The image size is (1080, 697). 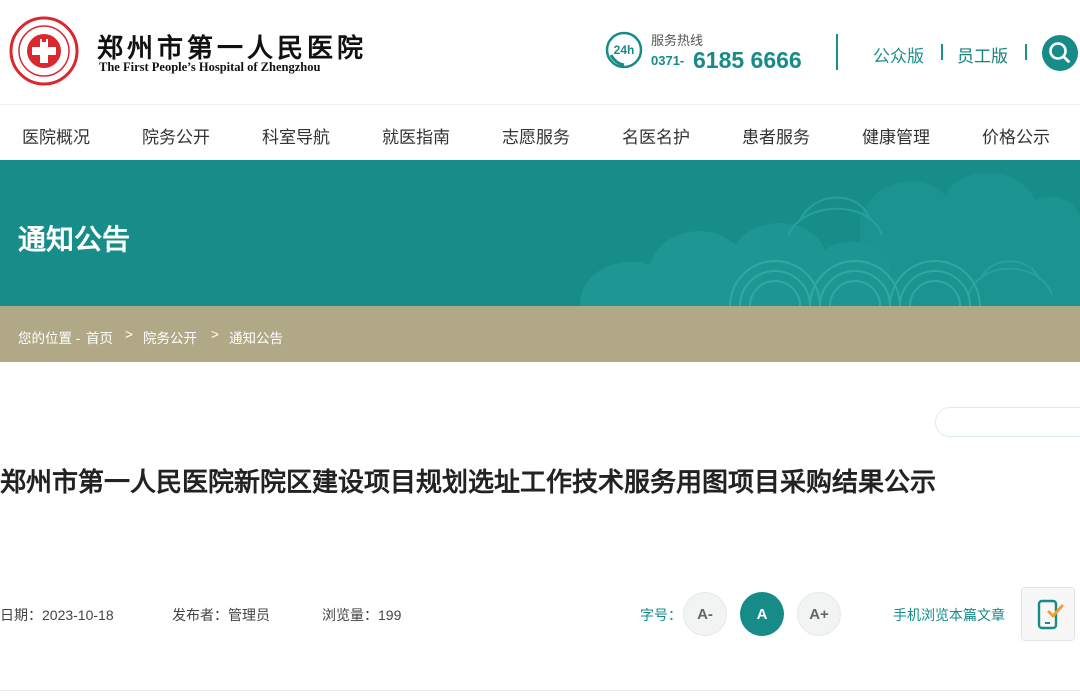 I want to click on staff-version-link: 员工版, so click(x=982, y=54).